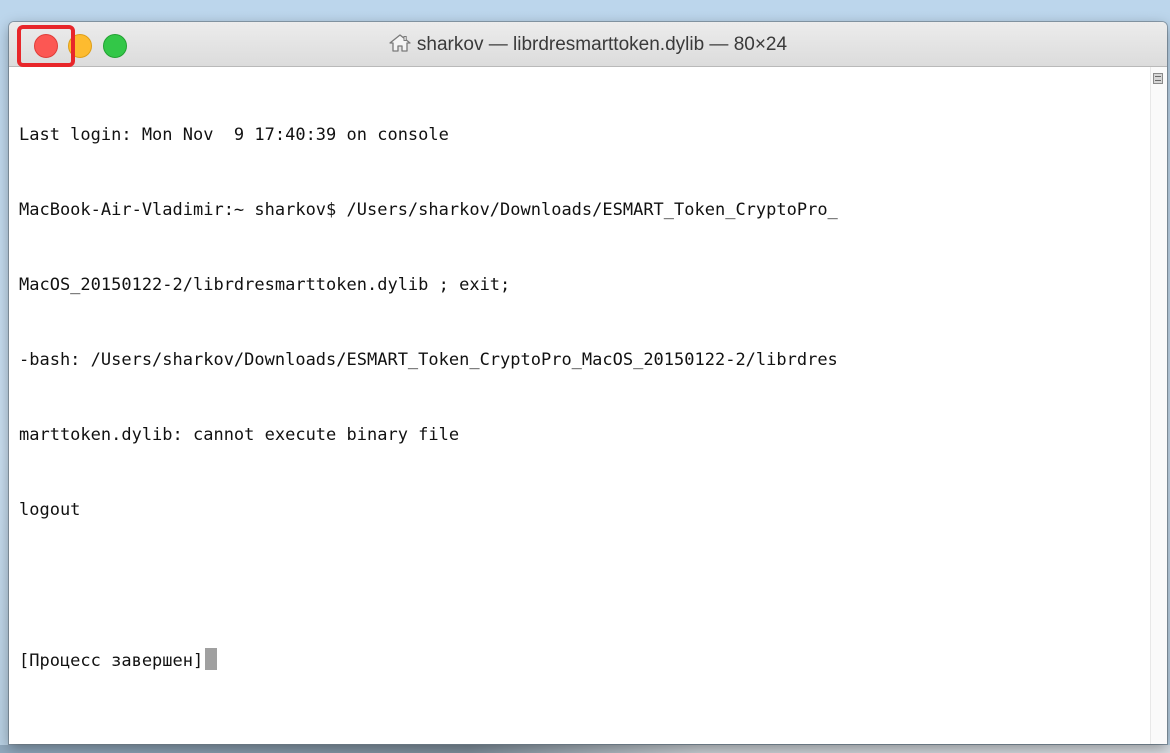 This screenshot has height=753, width=1170. I want to click on home-icon, so click(400, 43).